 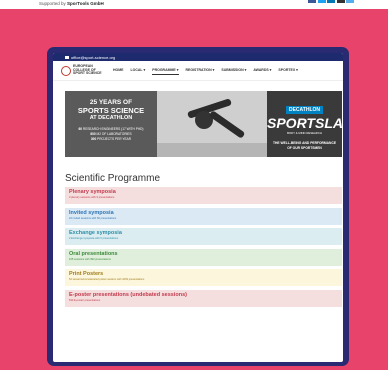 I want to click on sportslab-logo: SPORTSLAB, so click(x=305, y=123).